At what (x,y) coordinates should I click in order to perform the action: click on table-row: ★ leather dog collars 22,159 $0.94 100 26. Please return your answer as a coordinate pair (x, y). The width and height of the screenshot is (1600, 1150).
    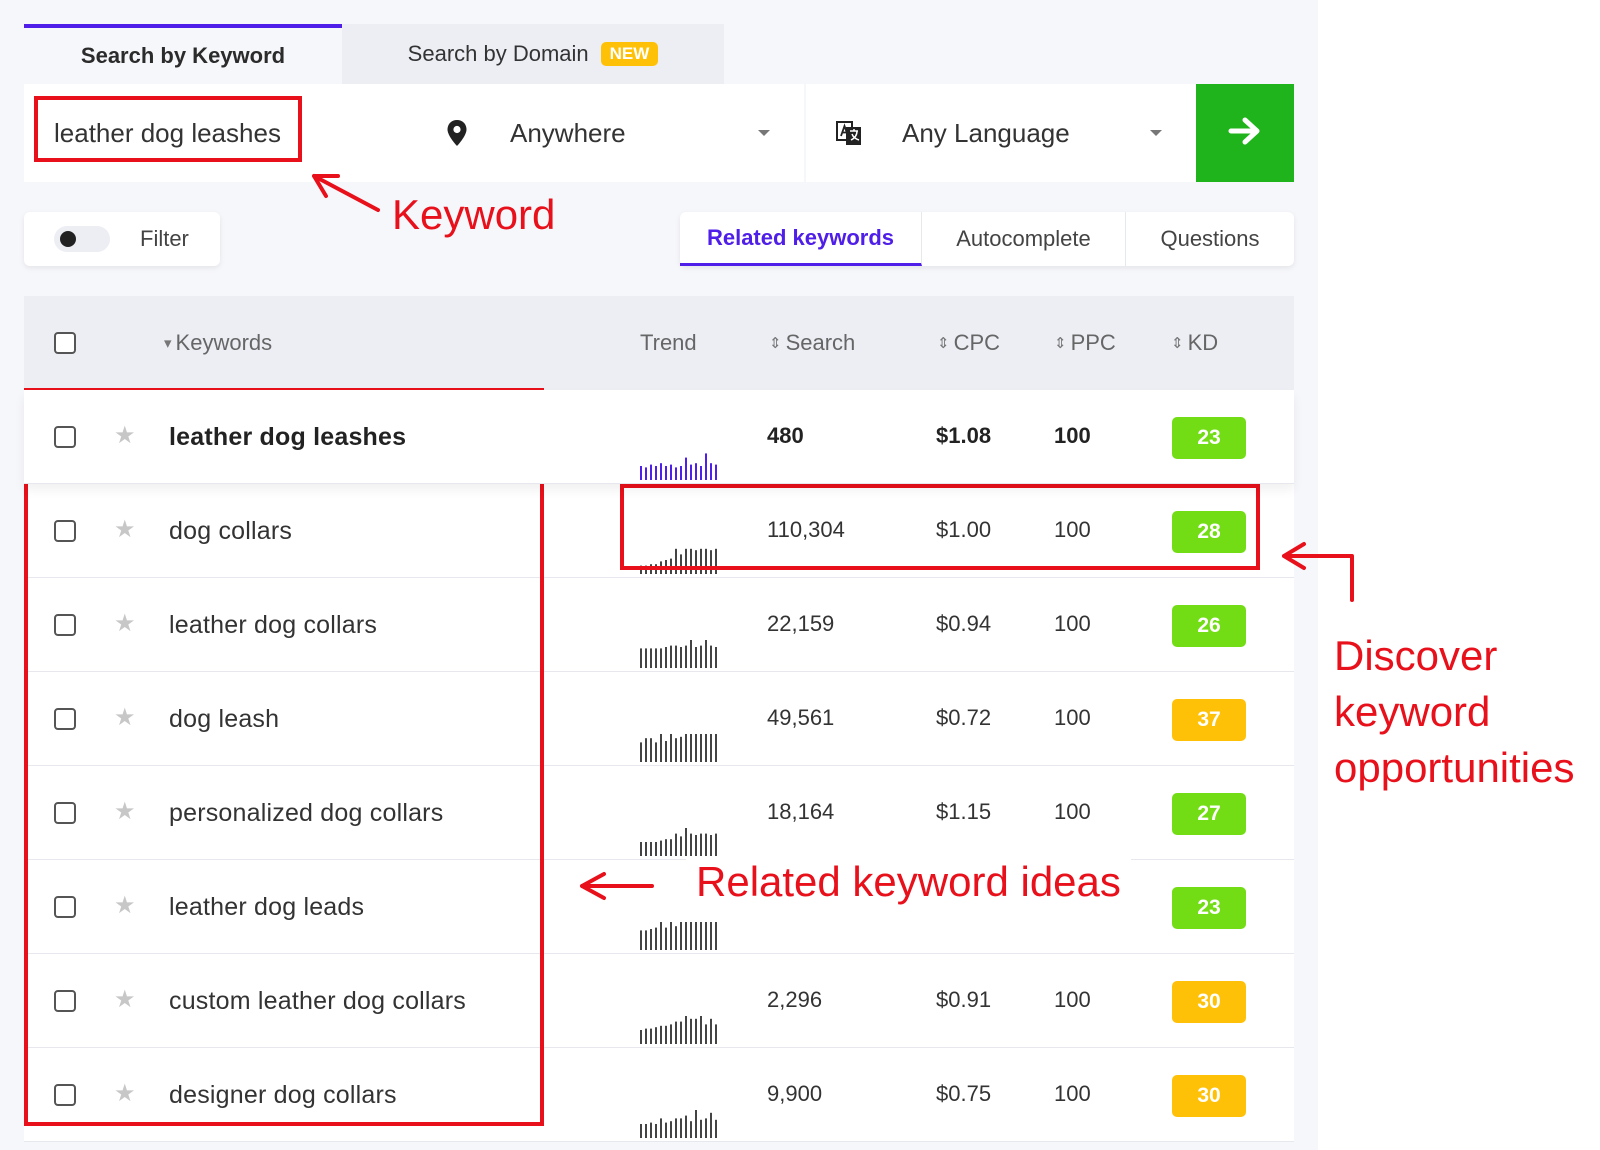
    Looking at the image, I should click on (659, 625).